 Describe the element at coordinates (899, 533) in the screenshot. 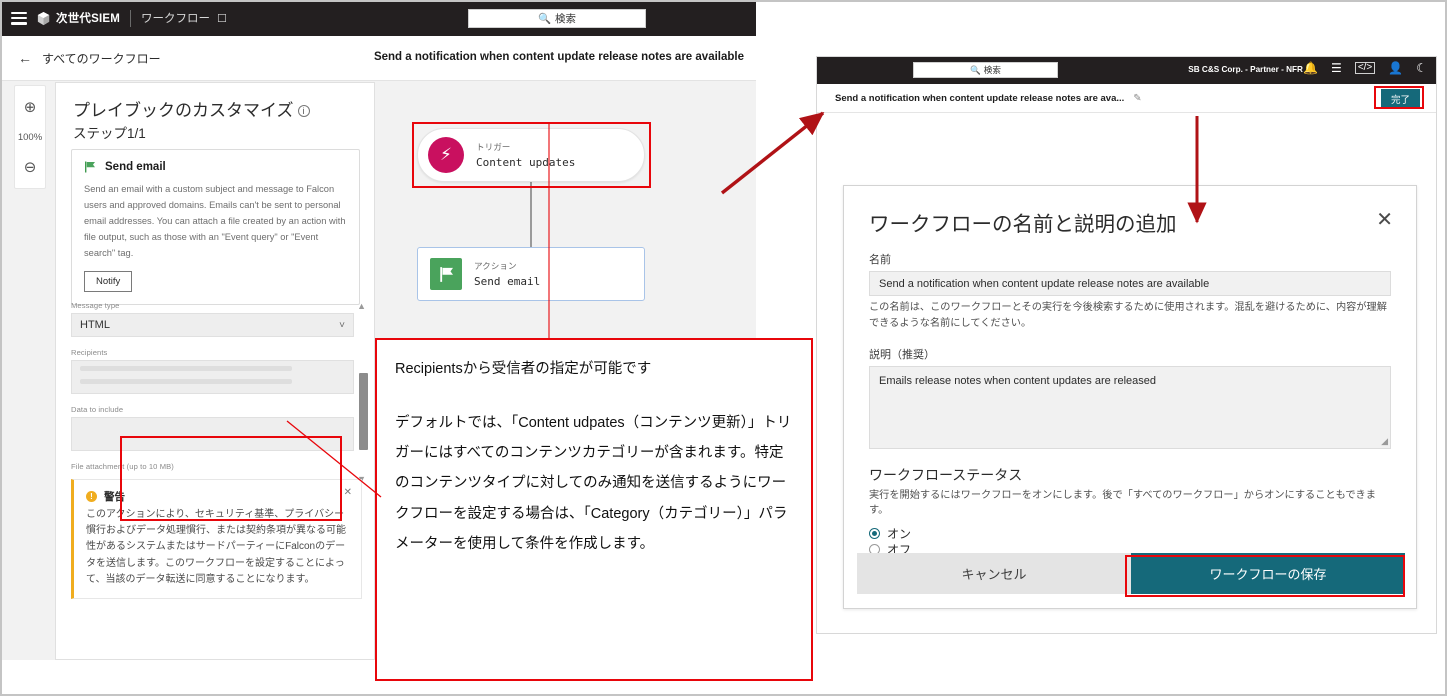

I see `radio-label-on: オン` at that location.